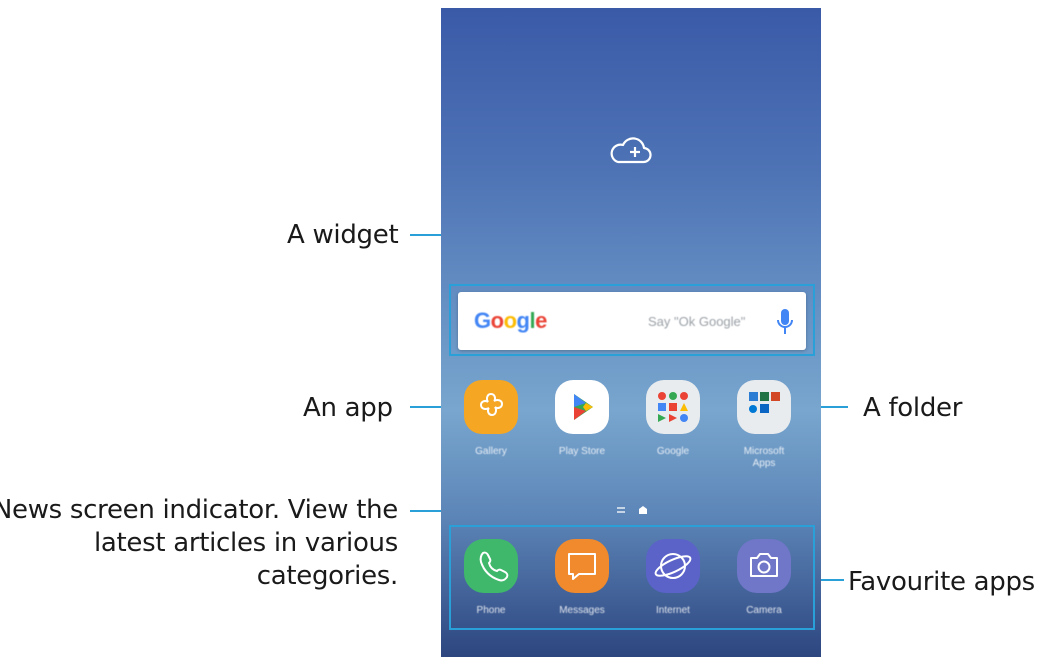 The height and width of the screenshot is (657, 1048). I want to click on camera-icon, so click(764, 566).